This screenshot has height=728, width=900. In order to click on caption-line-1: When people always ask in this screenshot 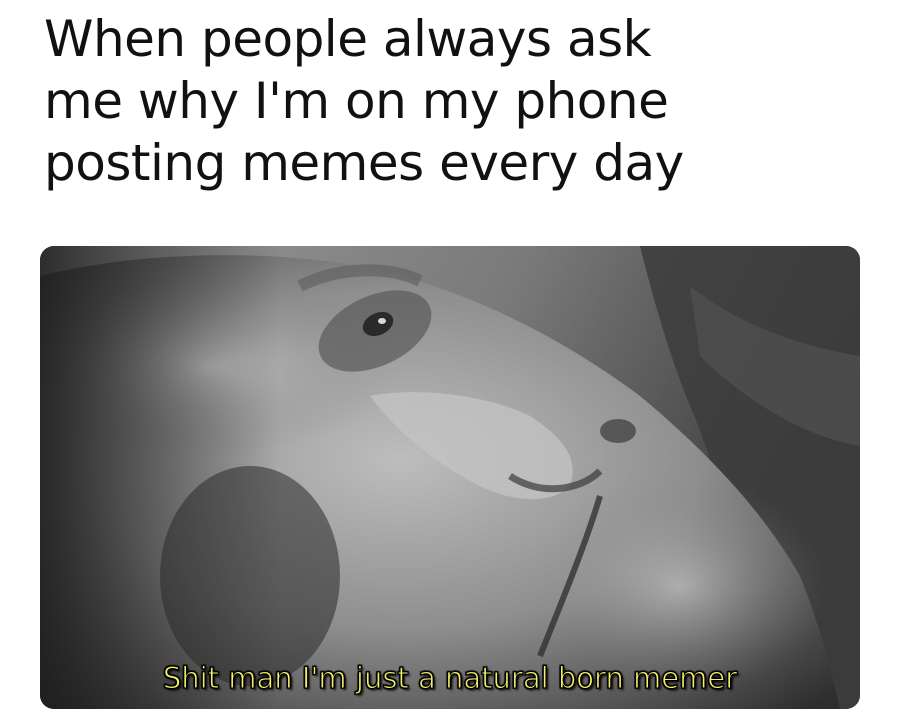, I will do `click(348, 39)`.